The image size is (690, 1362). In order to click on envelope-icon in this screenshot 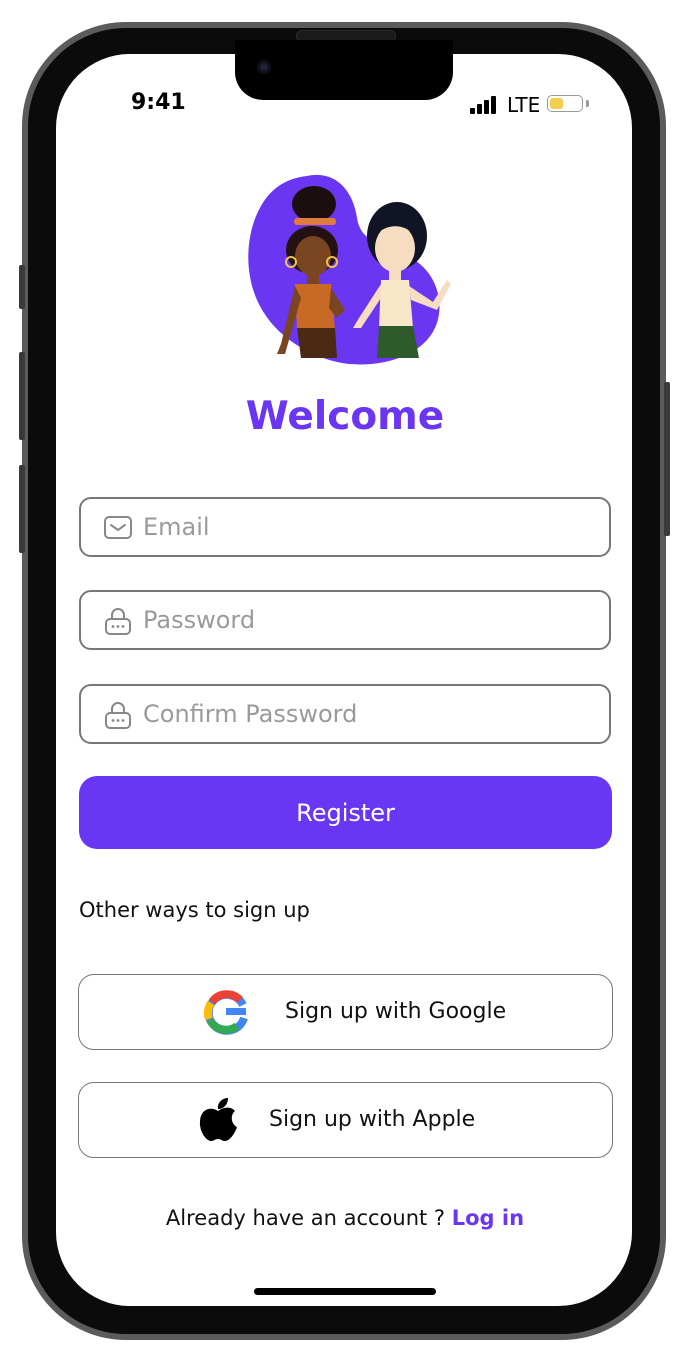, I will do `click(118, 527)`.